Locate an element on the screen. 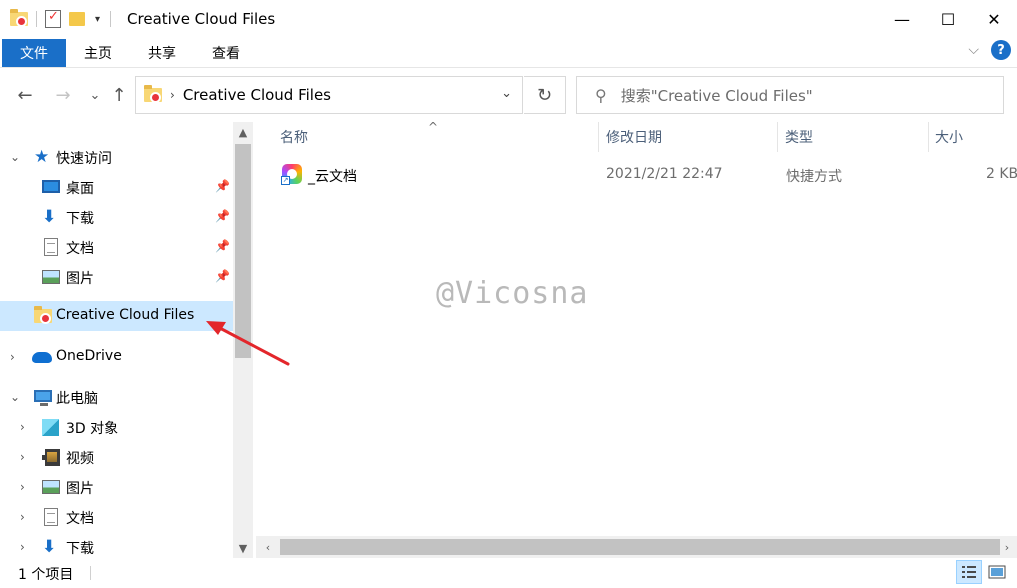 The image size is (1017, 588). desktop-icon is located at coordinates (51, 187).